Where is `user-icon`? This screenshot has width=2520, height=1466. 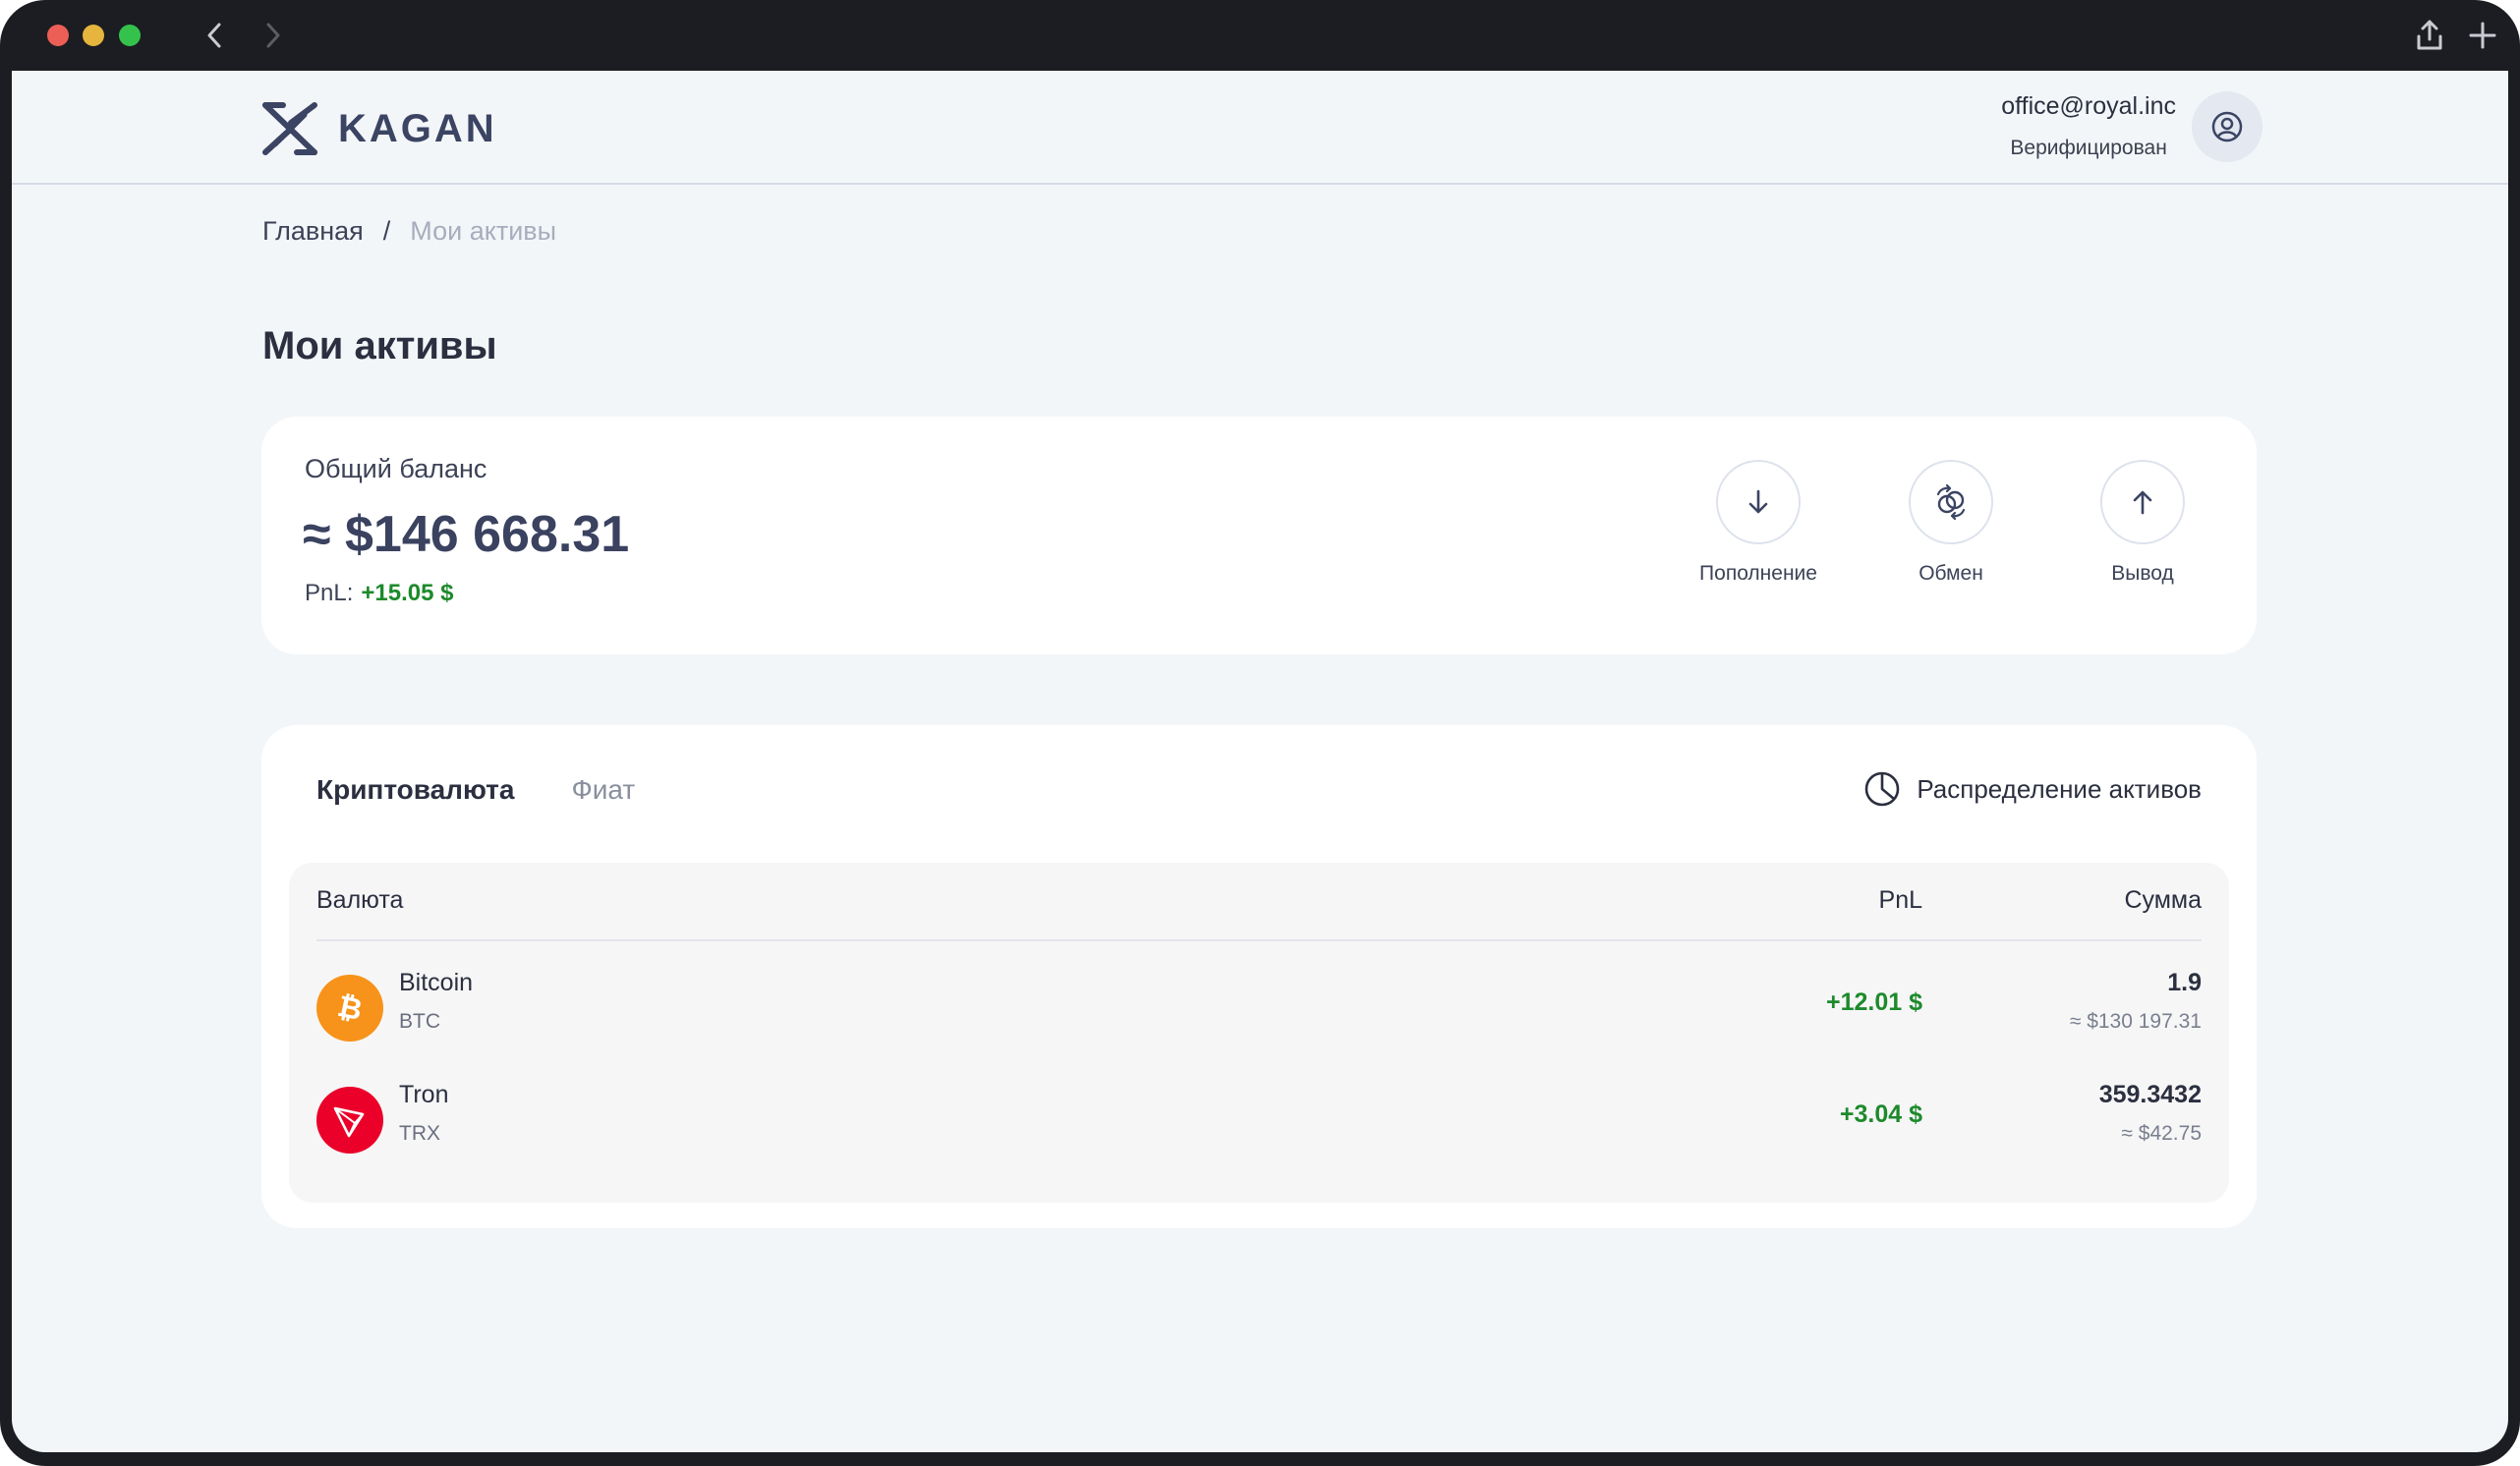 user-icon is located at coordinates (2227, 126).